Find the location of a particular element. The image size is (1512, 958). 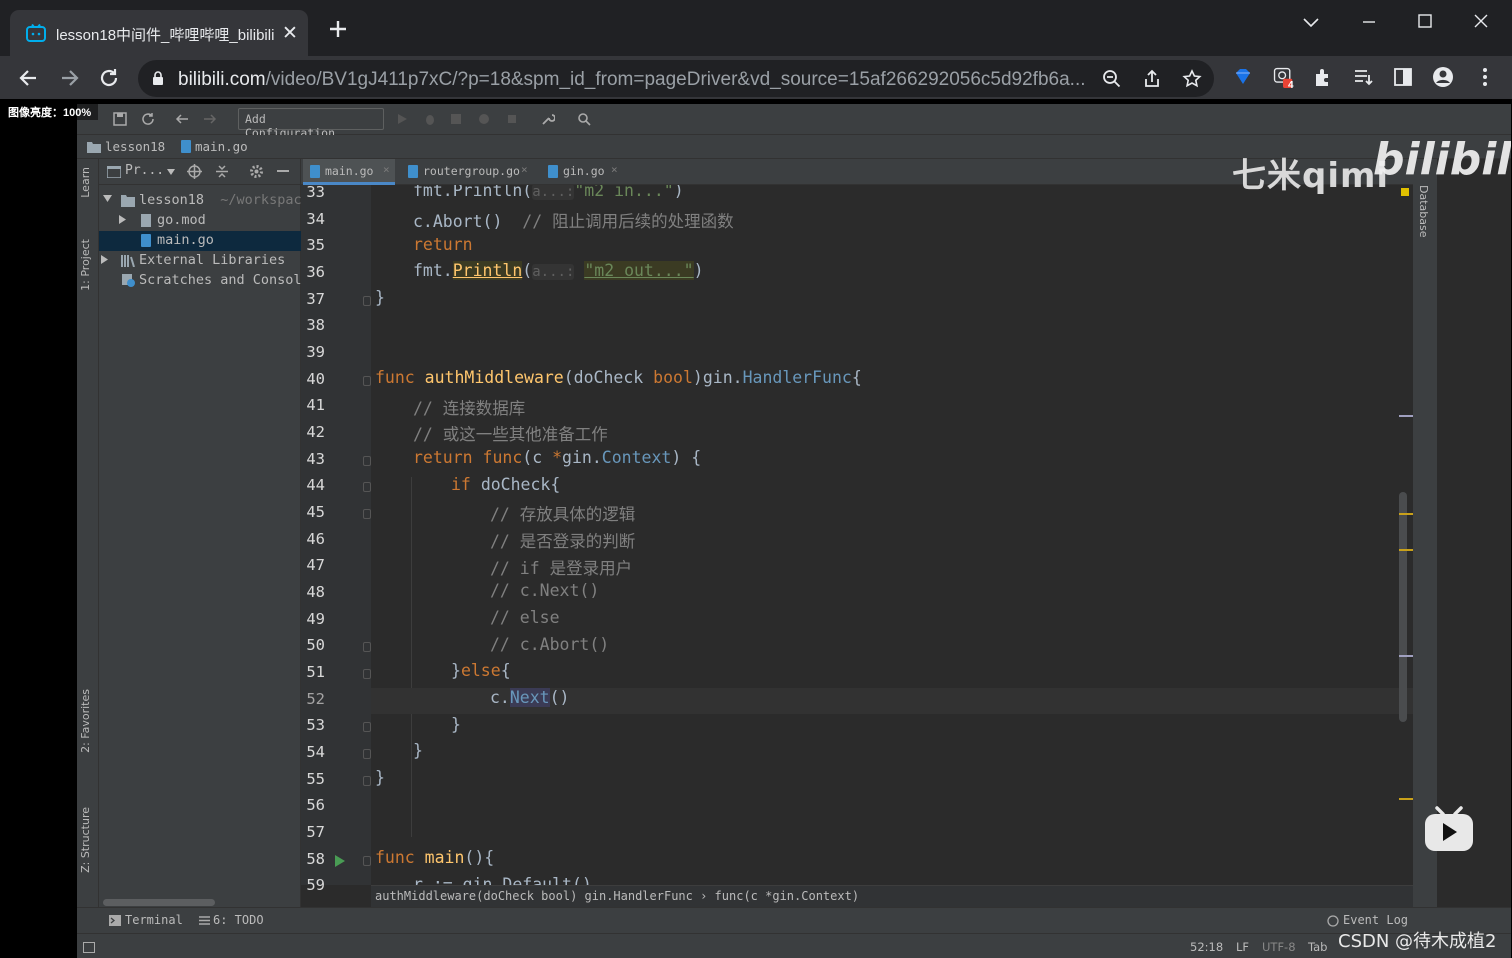

back-icon is located at coordinates (29, 78).